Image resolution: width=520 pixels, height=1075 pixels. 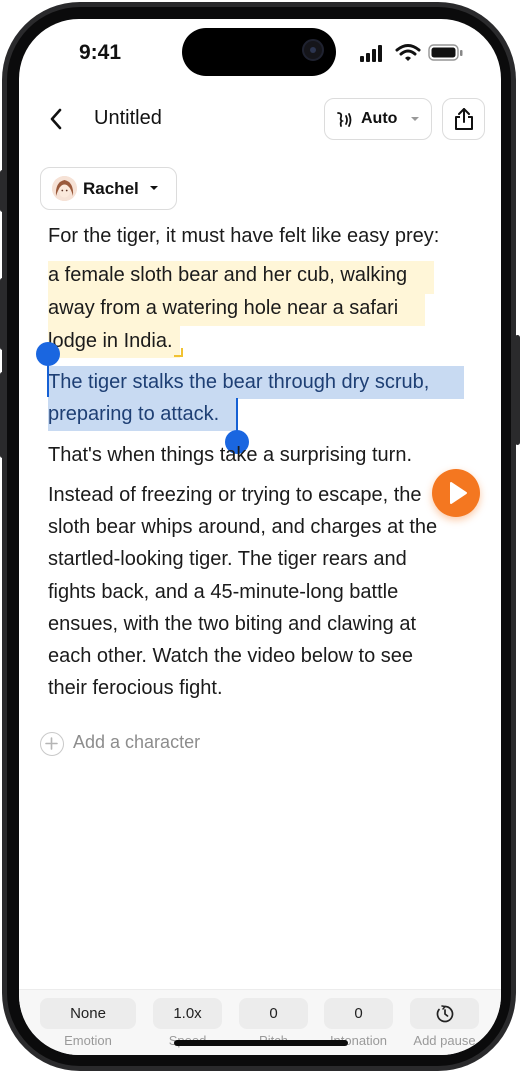 What do you see at coordinates (268, 656) in the screenshot?
I see `body-line: each other. Watch the video below to see` at bounding box center [268, 656].